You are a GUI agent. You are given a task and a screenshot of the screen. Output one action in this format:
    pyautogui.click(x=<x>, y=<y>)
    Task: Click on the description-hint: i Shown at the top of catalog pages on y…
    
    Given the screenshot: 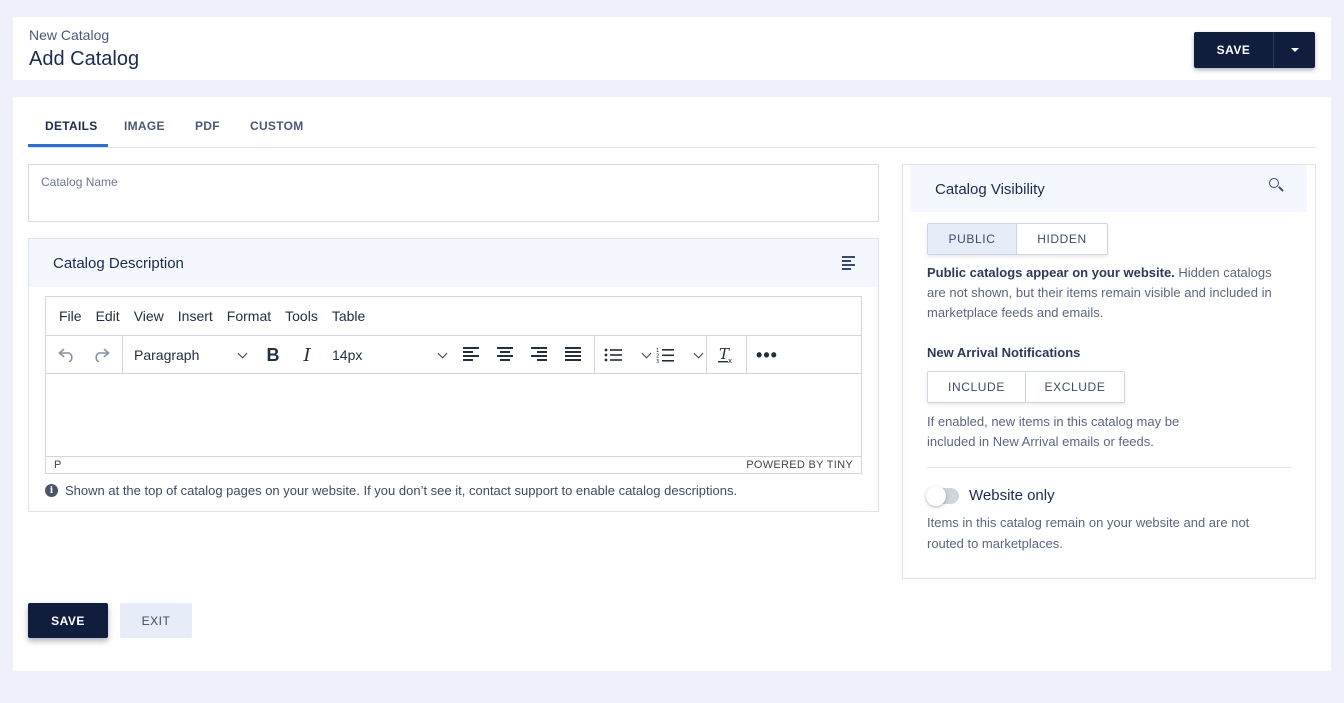 What is the action you would take?
    pyautogui.click(x=391, y=490)
    